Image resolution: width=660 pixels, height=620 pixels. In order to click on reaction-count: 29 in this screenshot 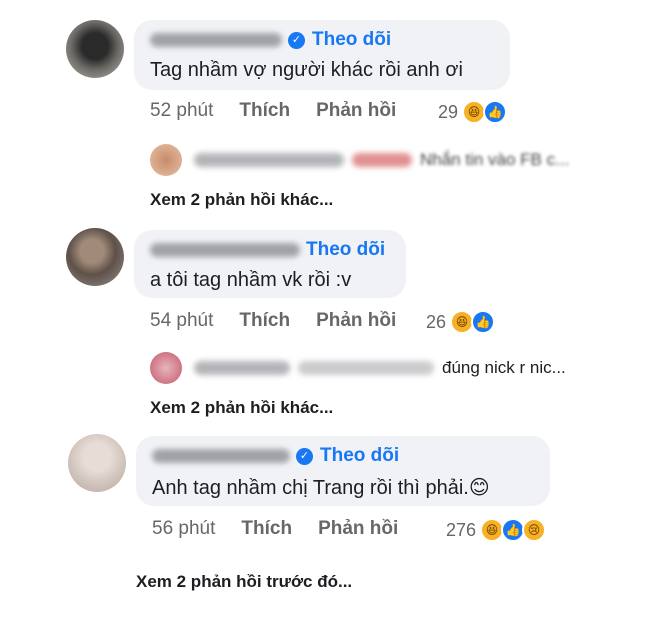, I will do `click(448, 111)`.